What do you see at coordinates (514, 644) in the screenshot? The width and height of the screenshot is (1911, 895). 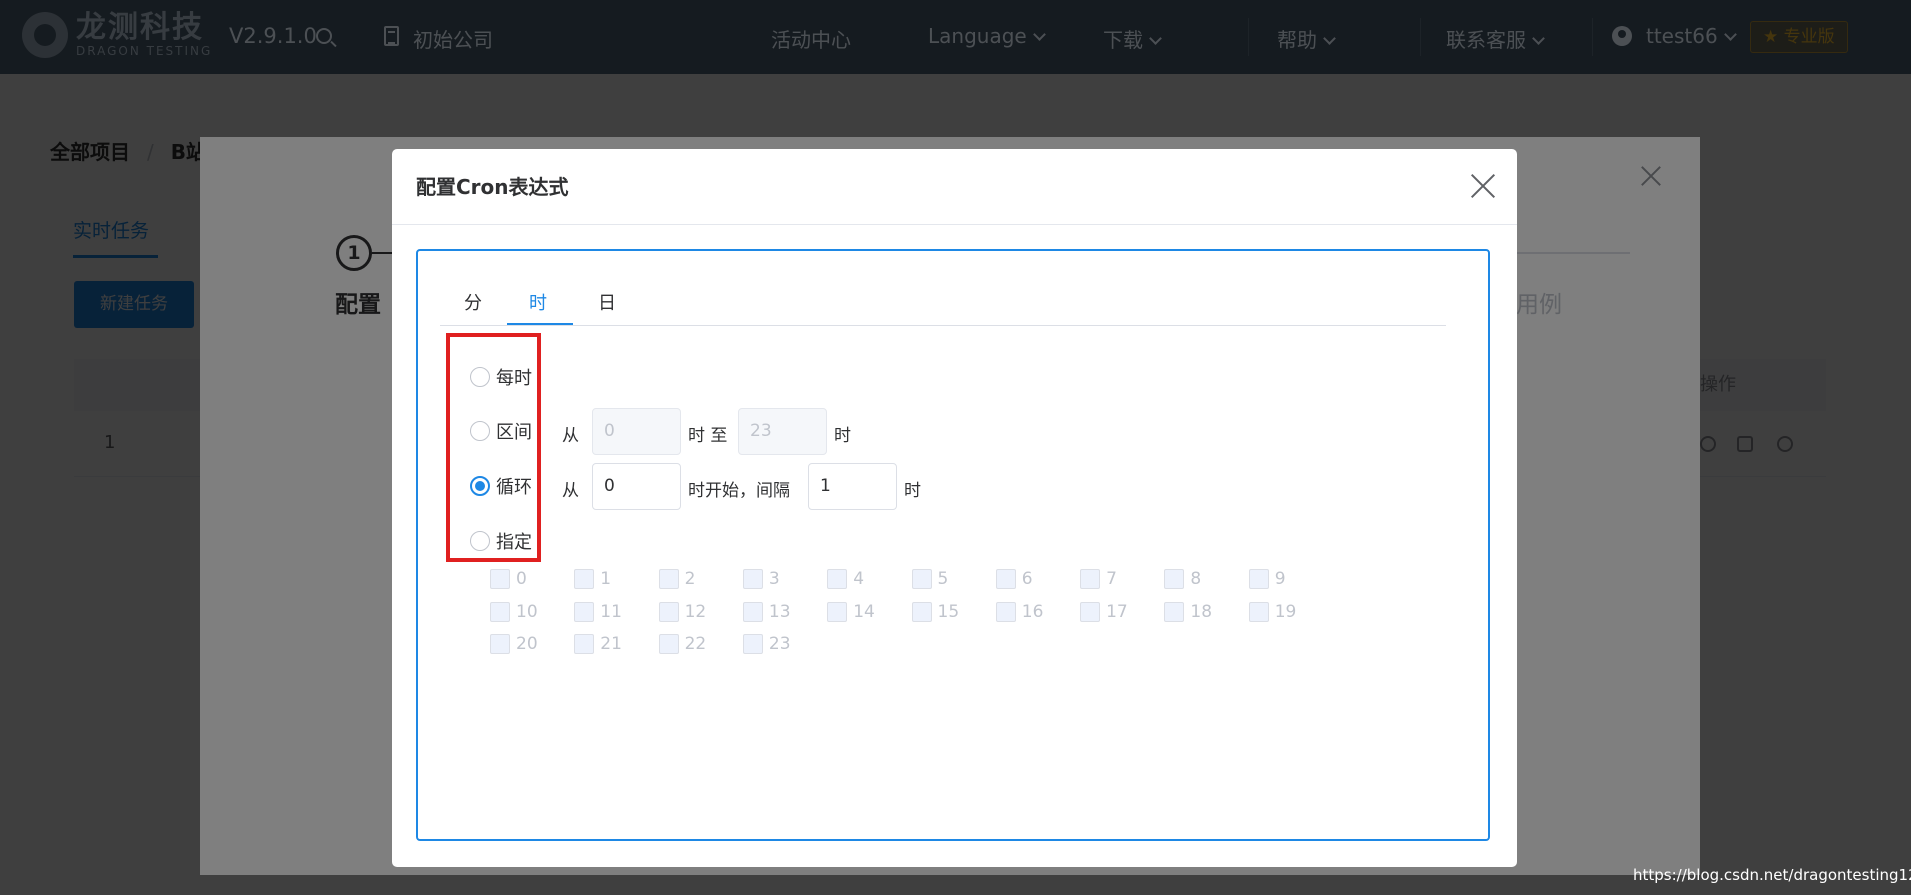 I see `hour-checkbox-20: 20` at bounding box center [514, 644].